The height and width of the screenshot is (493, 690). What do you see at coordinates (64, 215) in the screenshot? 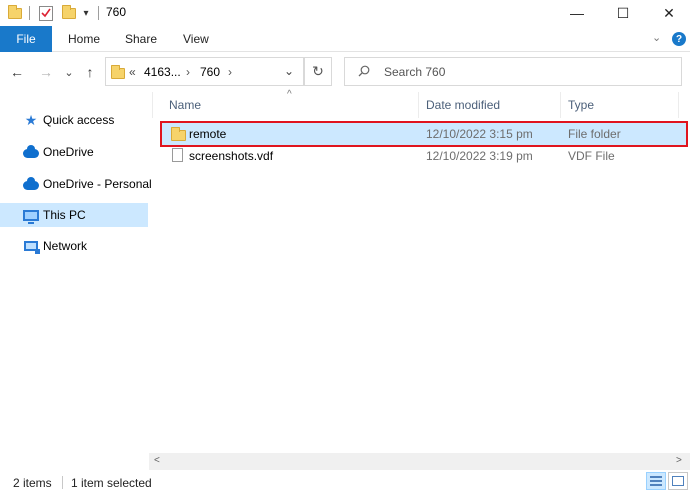
I see `sidebar-item-label: This PC` at bounding box center [64, 215].